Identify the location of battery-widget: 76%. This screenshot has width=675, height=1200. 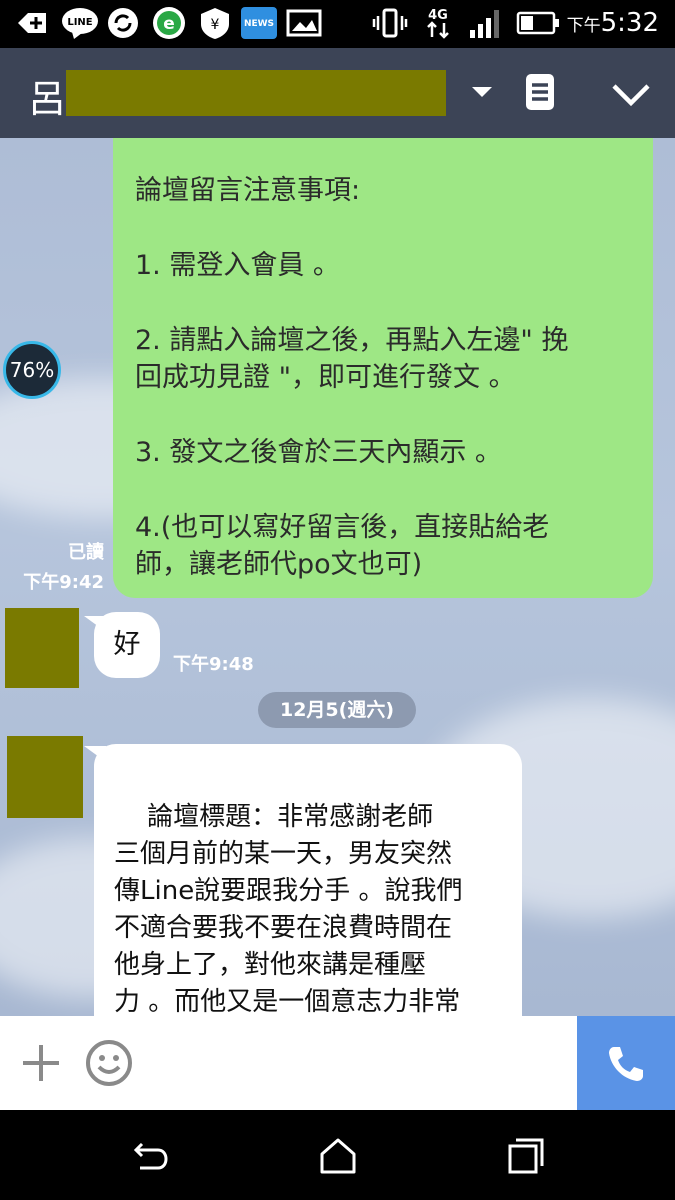
(32, 370).